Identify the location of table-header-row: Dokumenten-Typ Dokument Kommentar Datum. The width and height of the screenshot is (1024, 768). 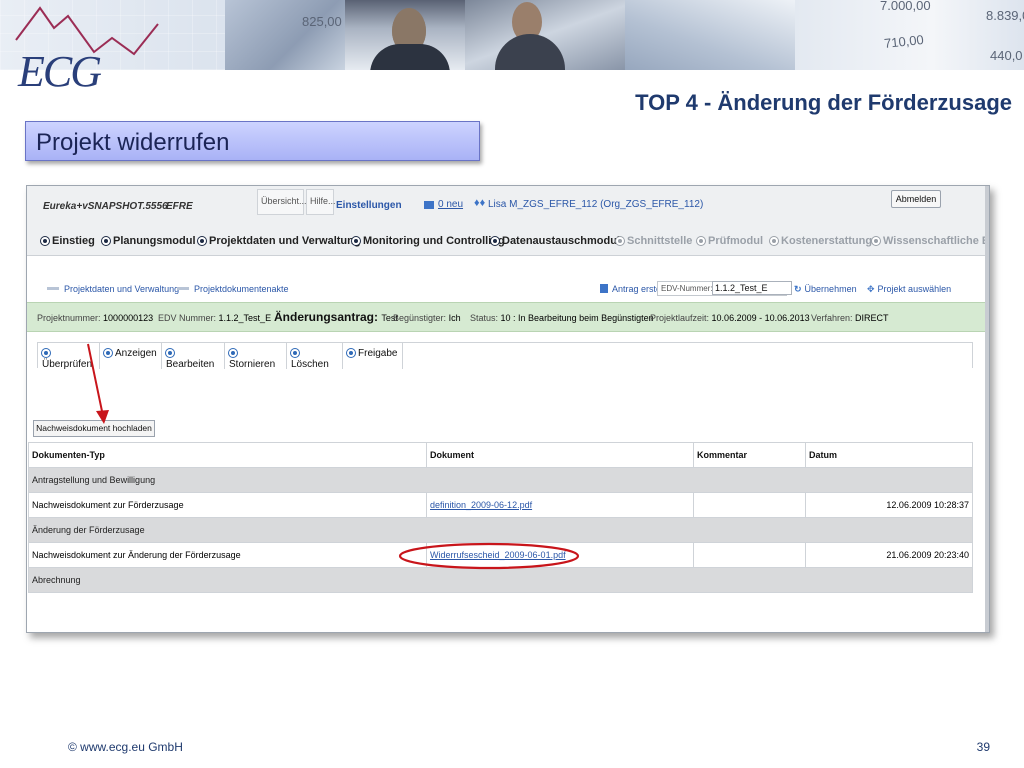
(500, 455).